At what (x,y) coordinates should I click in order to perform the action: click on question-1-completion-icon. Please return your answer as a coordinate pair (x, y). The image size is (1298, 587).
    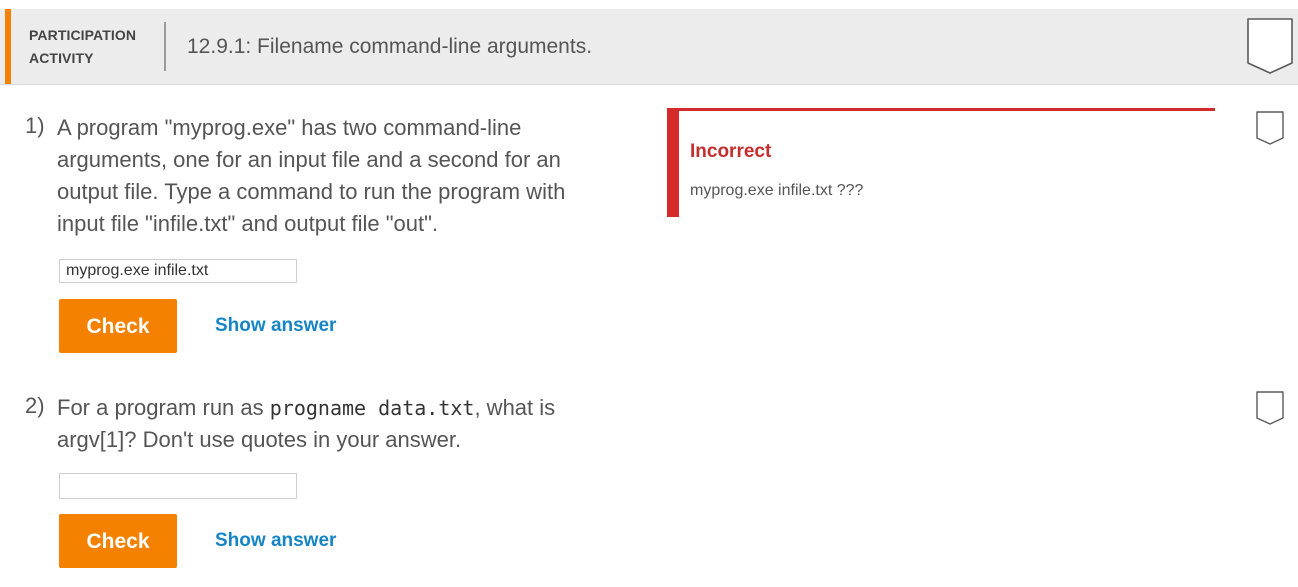
    Looking at the image, I should click on (1270, 128).